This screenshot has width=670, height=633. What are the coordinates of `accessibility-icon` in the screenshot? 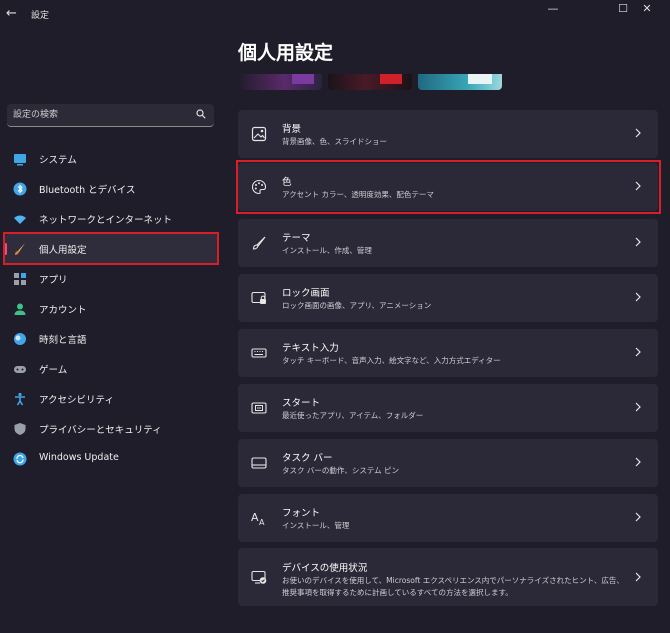 It's located at (20, 399).